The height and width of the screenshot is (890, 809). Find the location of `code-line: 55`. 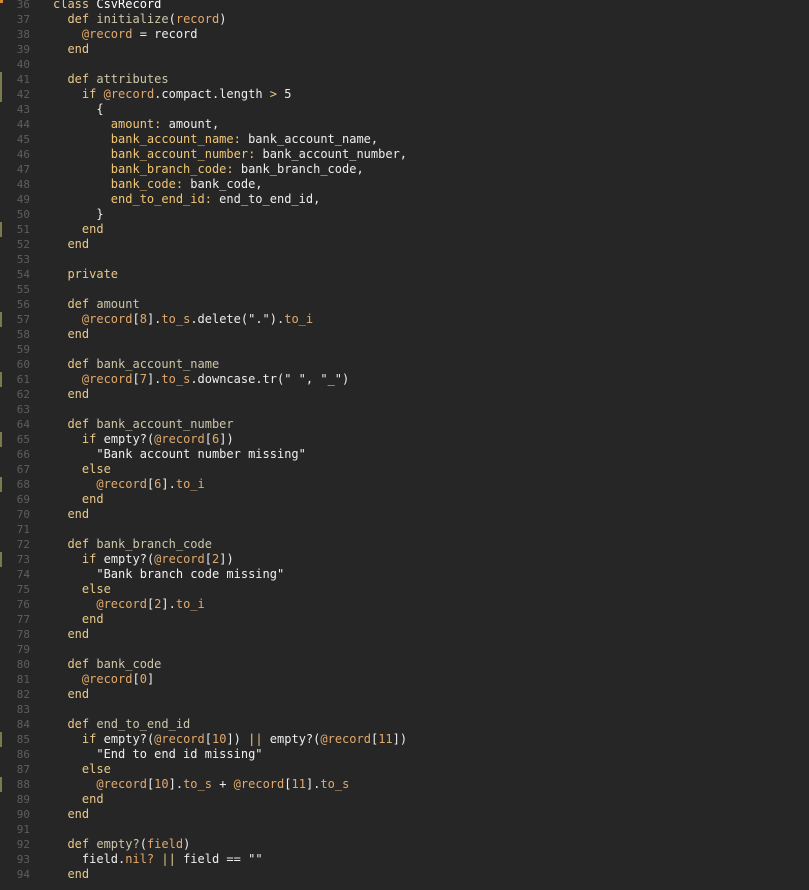

code-line: 55 is located at coordinates (404, 289).